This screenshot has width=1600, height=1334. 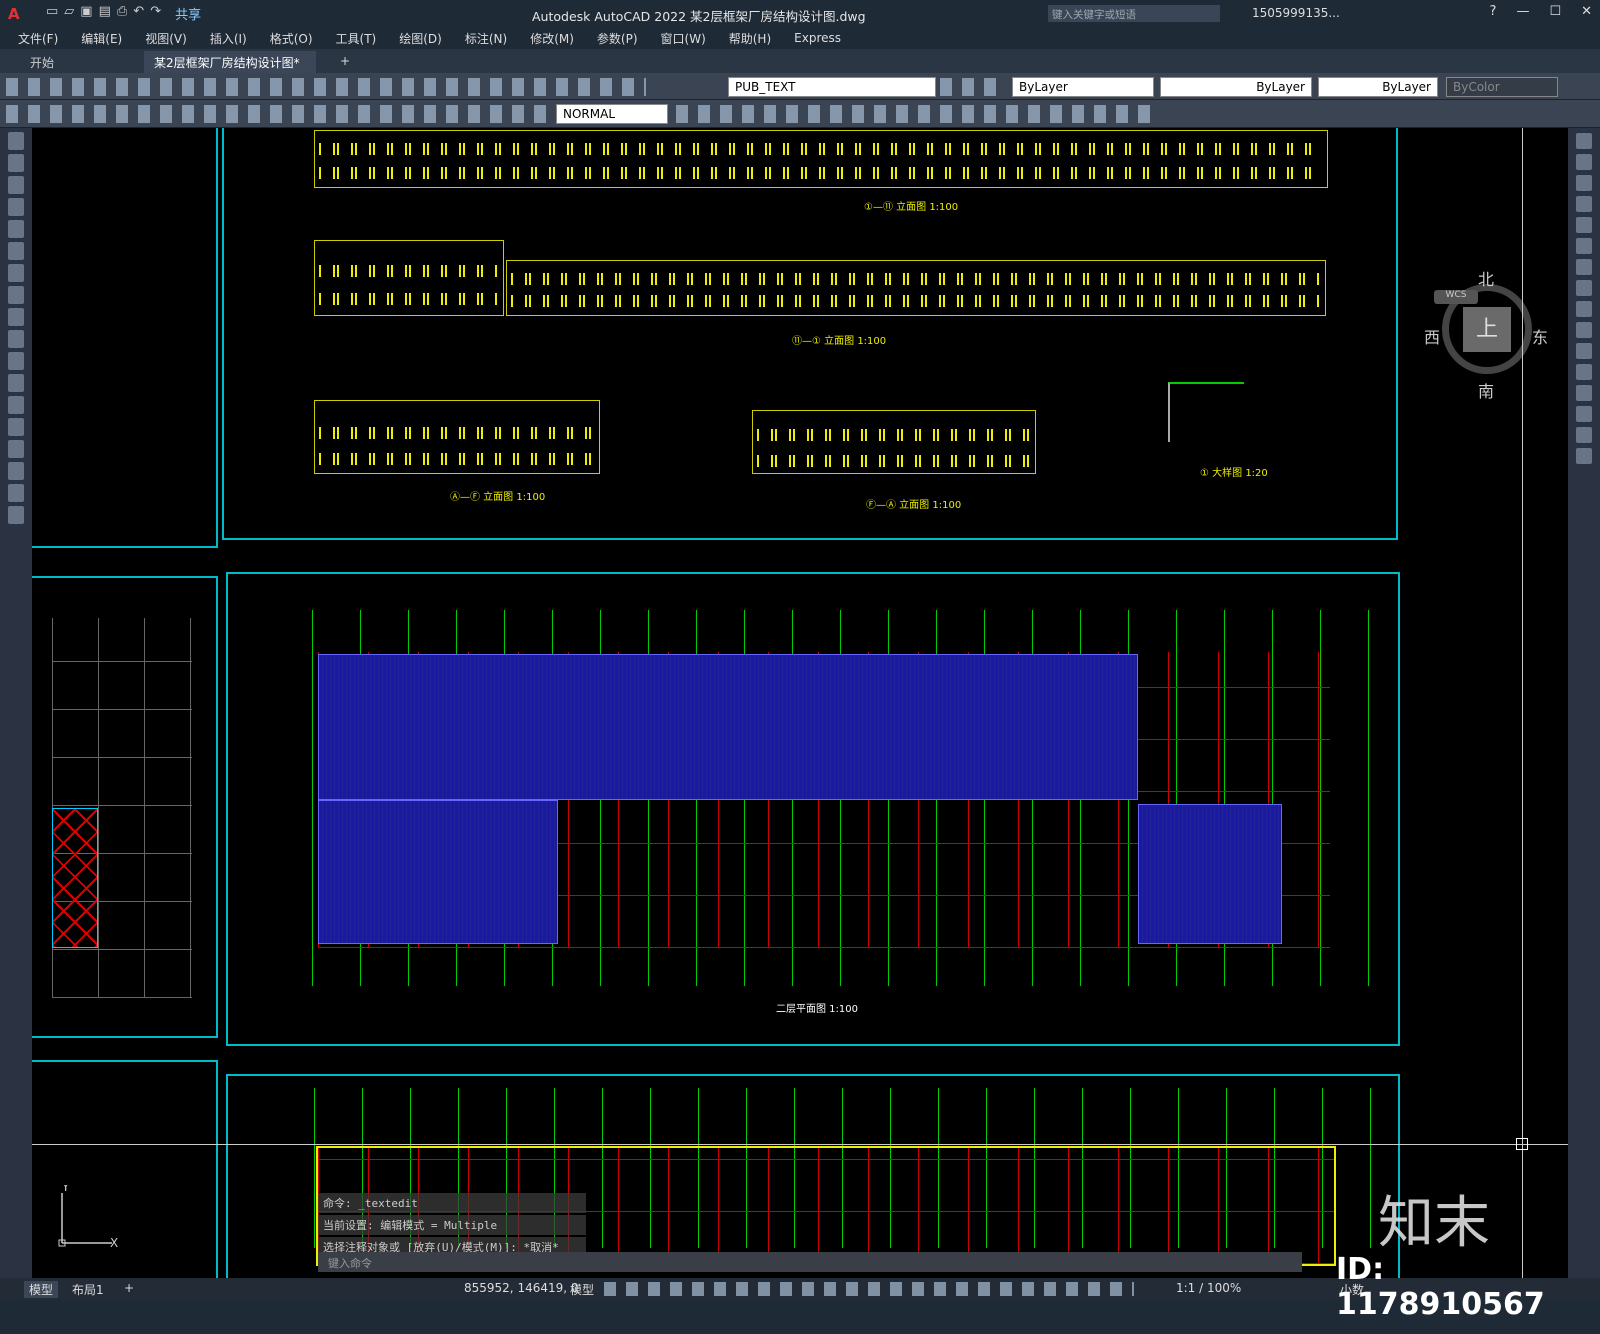 What do you see at coordinates (345, 62) in the screenshot?
I see `tab-add-button: +` at bounding box center [345, 62].